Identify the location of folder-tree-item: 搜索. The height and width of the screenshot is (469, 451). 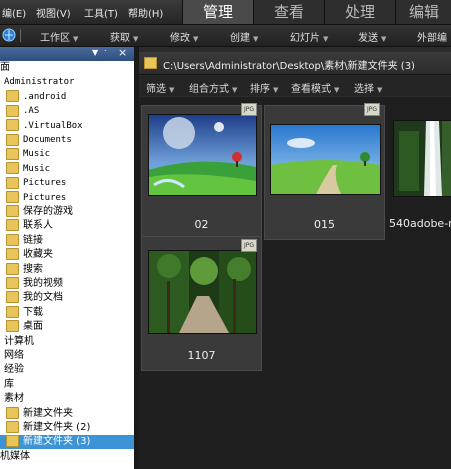
(21, 269).